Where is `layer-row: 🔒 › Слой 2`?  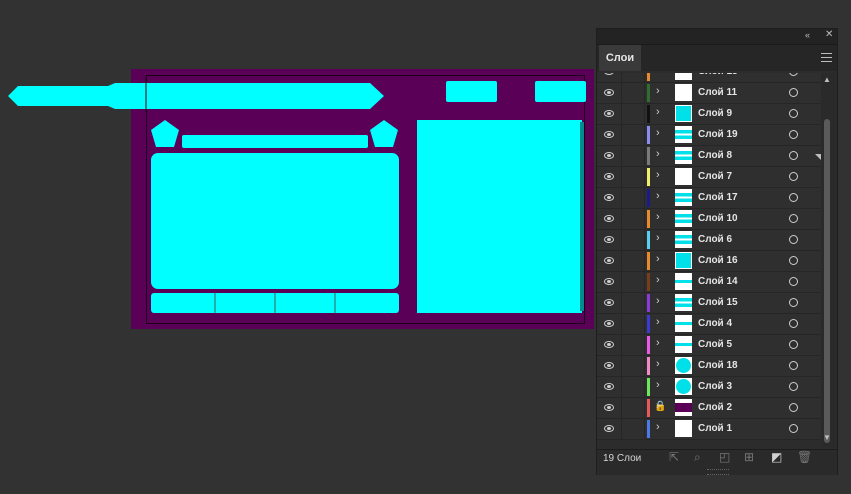
layer-row: 🔒 › Слой 2 is located at coordinates (709, 408).